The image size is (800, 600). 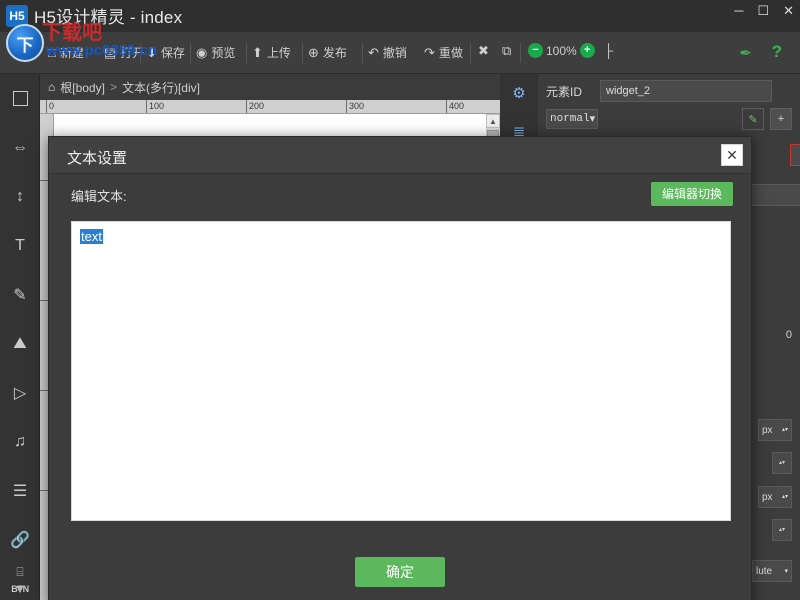 What do you see at coordinates (223, 53) in the screenshot?
I see `toolbar-preview-label: 预览` at bounding box center [223, 53].